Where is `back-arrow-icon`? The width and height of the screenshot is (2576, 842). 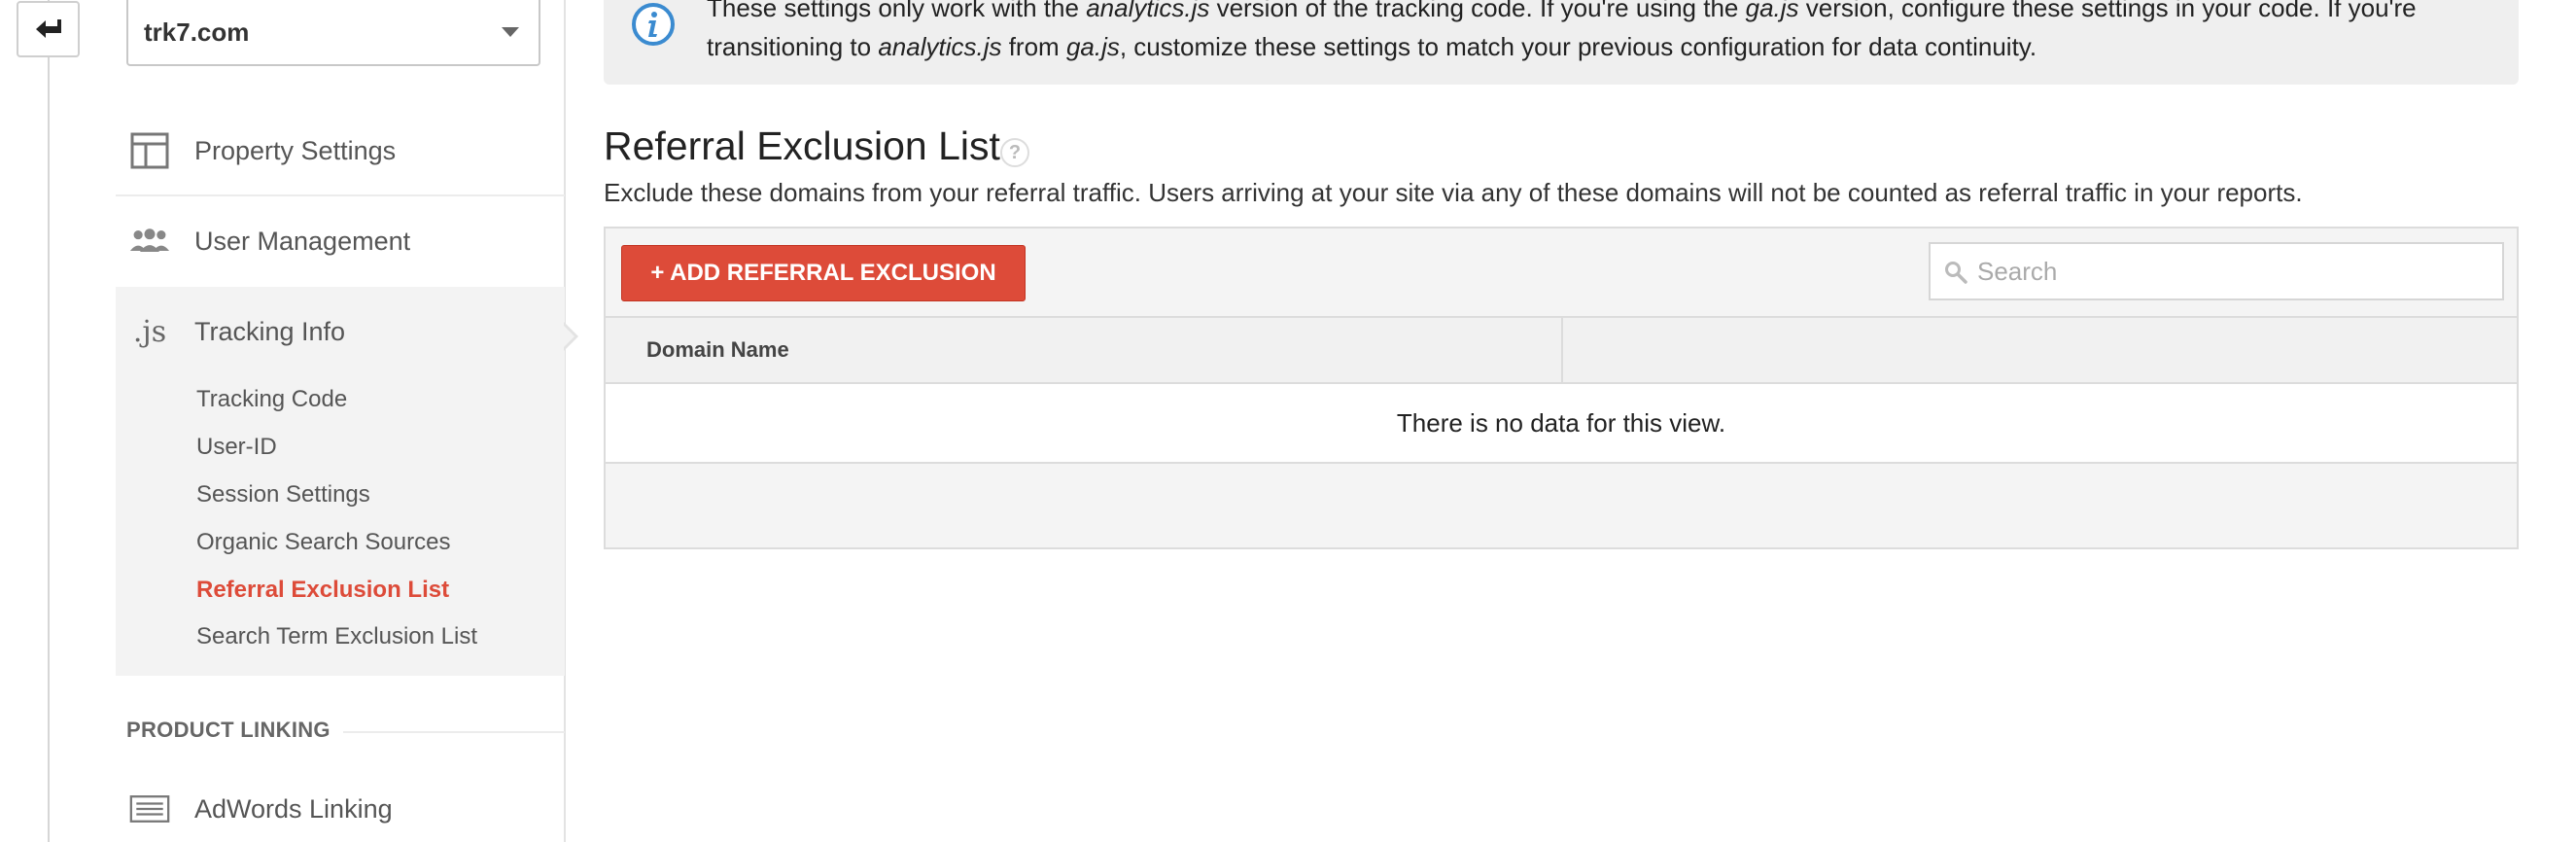 back-arrow-icon is located at coordinates (48, 28).